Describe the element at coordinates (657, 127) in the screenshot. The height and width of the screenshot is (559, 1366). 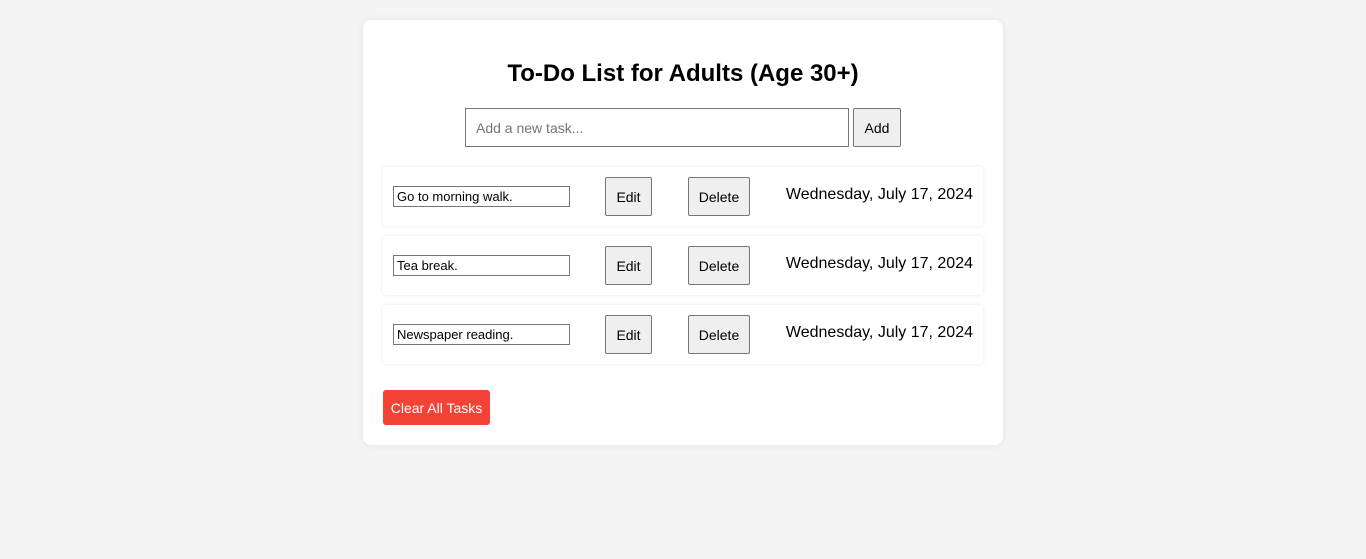
I see `new-task-input` at that location.